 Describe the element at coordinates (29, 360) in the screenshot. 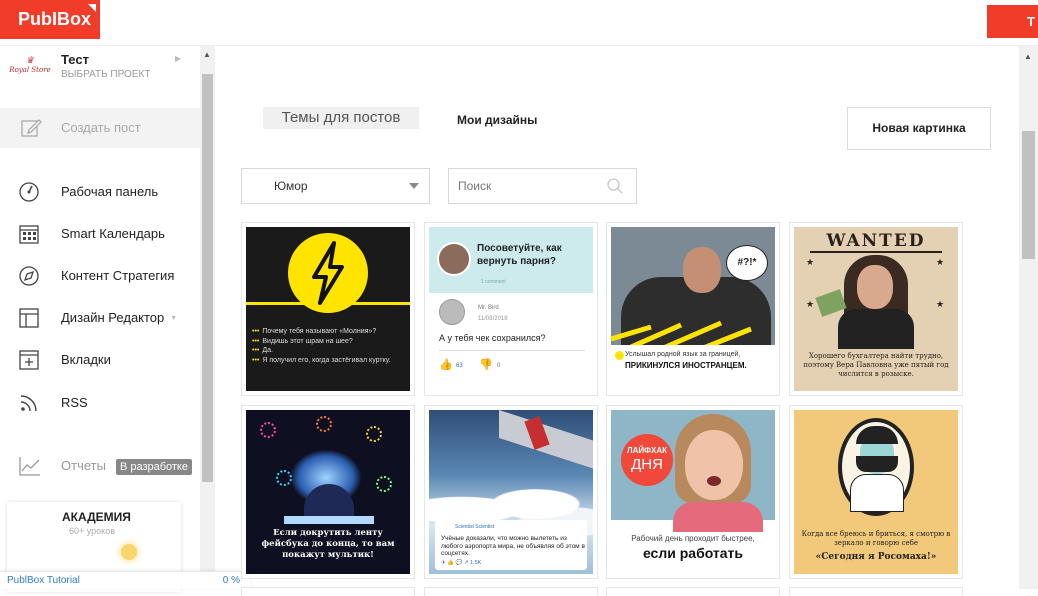

I see `tab-add-icon` at that location.